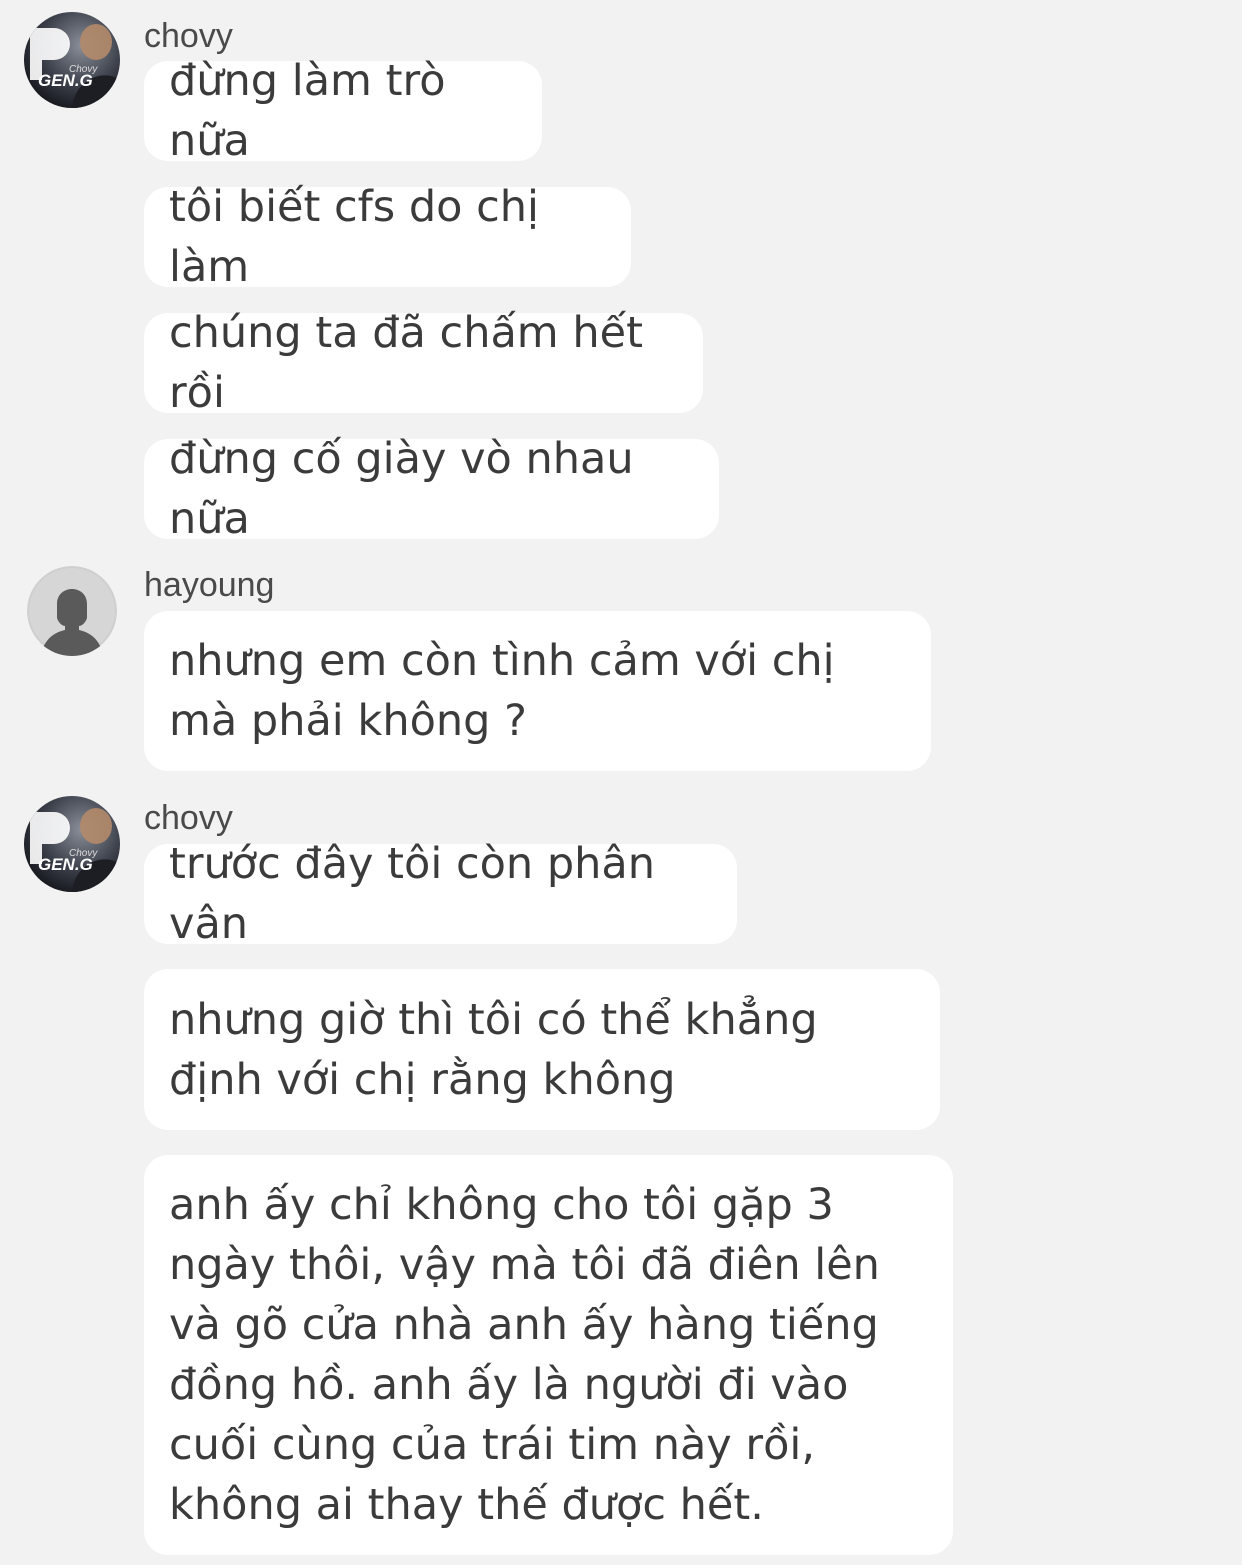 The image size is (1242, 1565). I want to click on message-bubble: trước đây tôi còn phân vân, so click(440, 894).